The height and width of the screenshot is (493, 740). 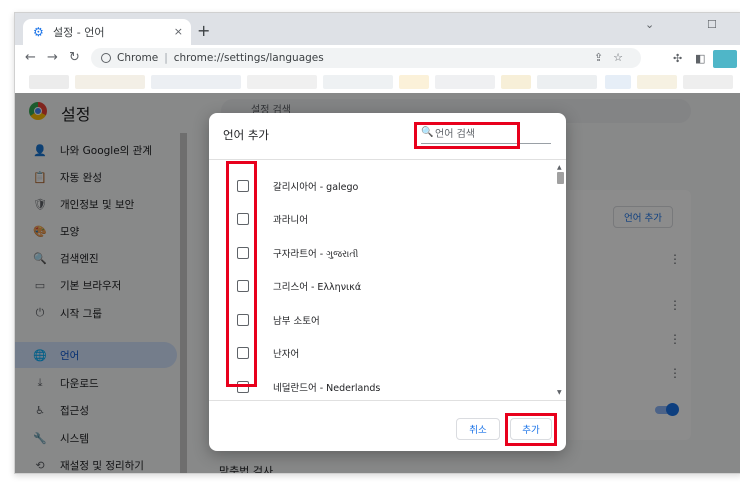 I want to click on list-item: 과라니어, so click(x=381, y=219).